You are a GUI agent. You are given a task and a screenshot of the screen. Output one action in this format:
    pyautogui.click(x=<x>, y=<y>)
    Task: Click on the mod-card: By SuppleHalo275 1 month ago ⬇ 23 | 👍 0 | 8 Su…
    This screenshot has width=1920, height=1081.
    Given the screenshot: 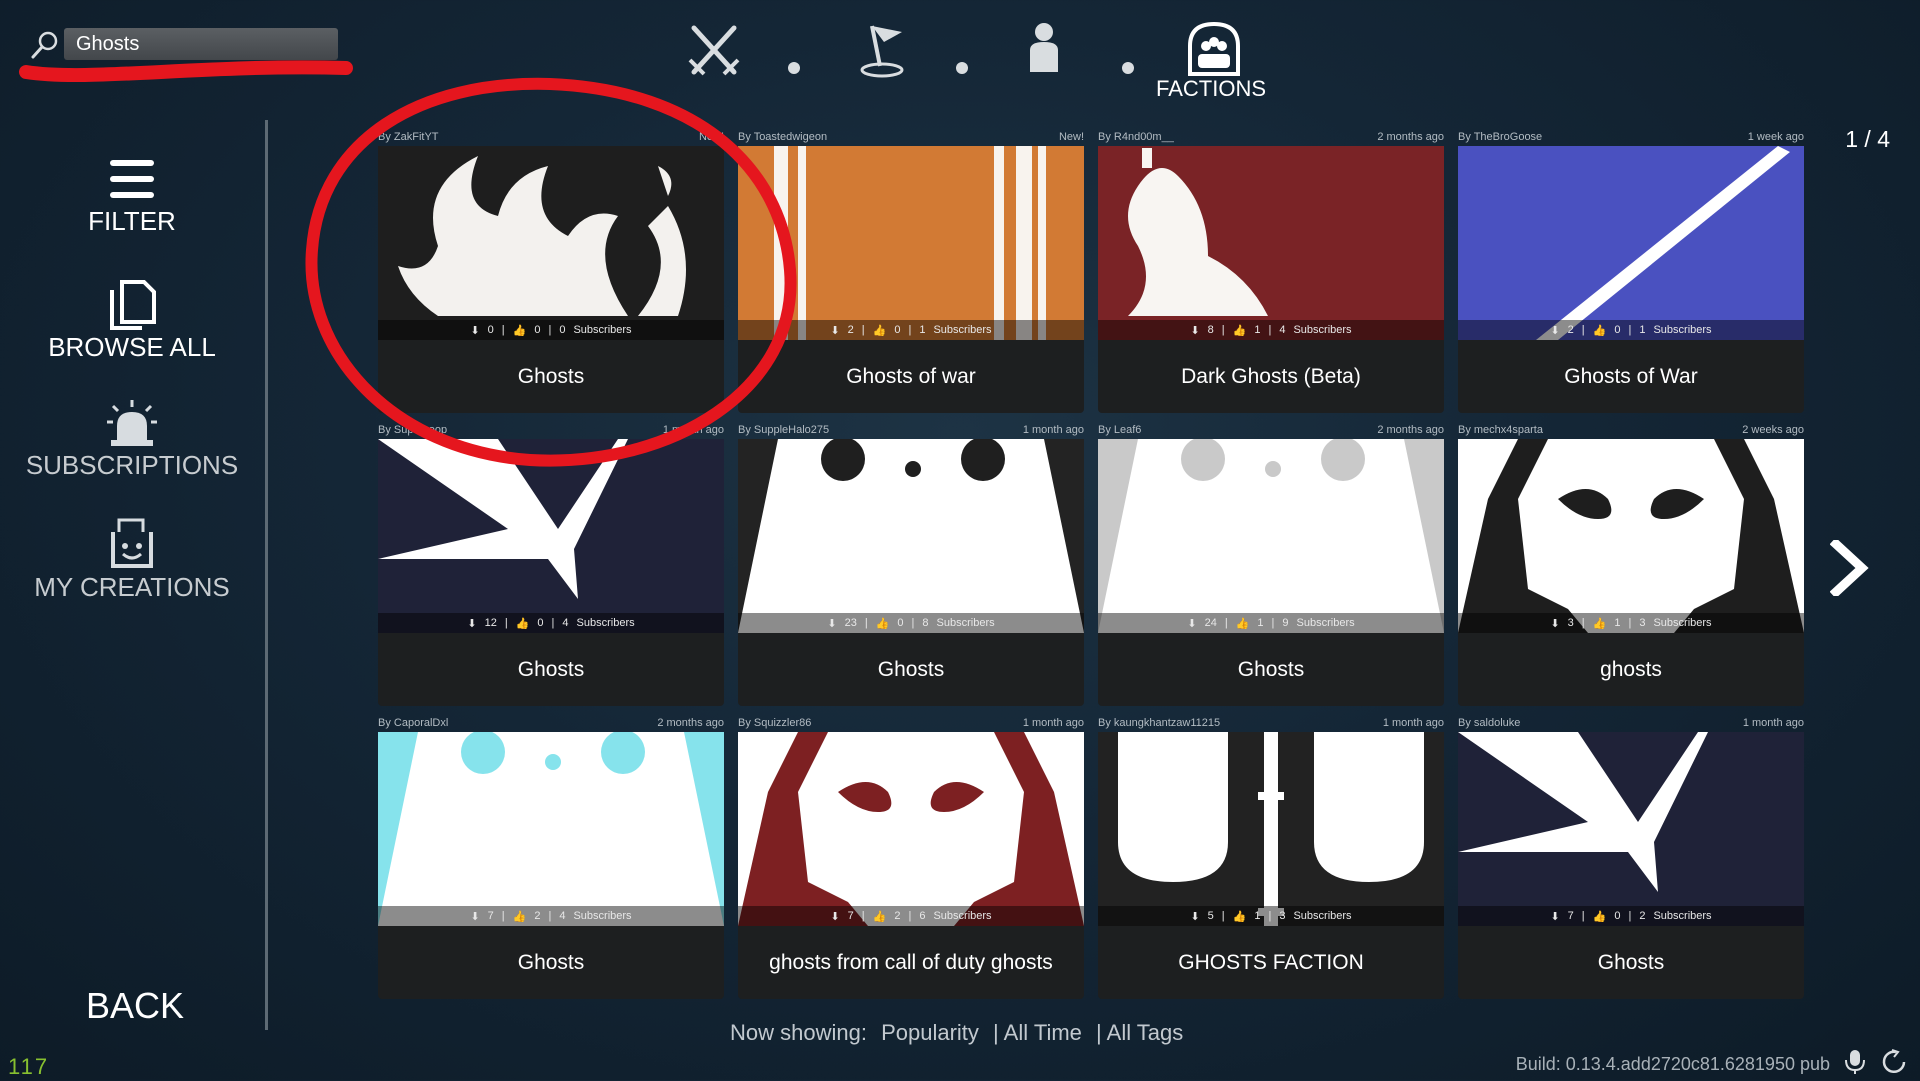 What is the action you would take?
    pyautogui.click(x=911, y=565)
    